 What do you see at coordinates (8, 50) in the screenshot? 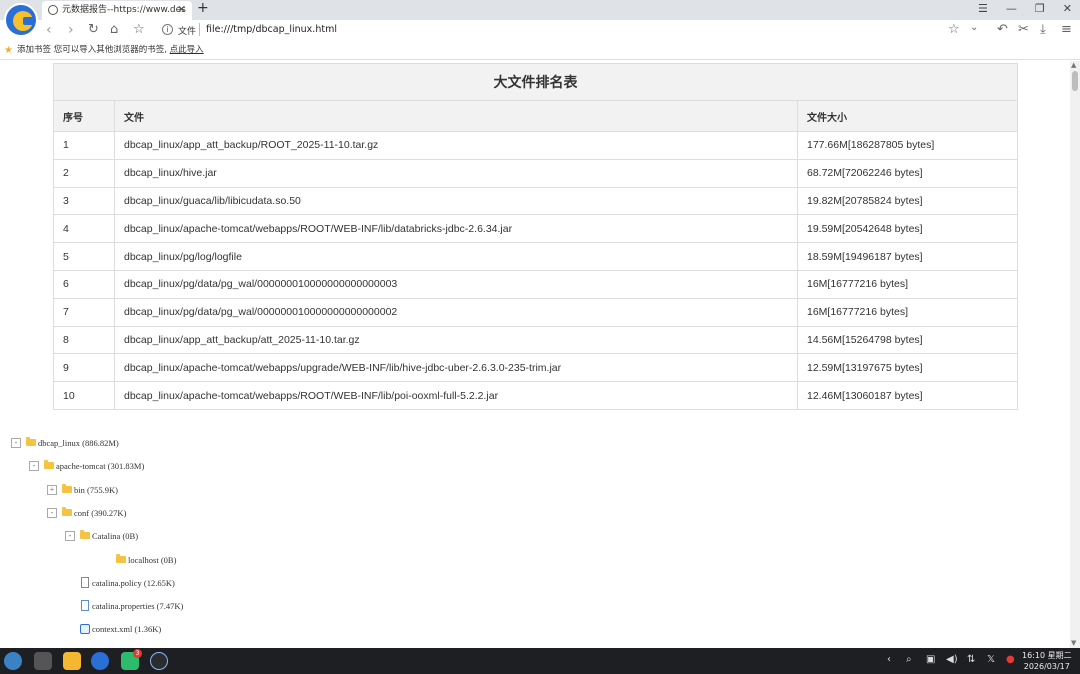
I see `bookmark-star-icon: ★` at bounding box center [8, 50].